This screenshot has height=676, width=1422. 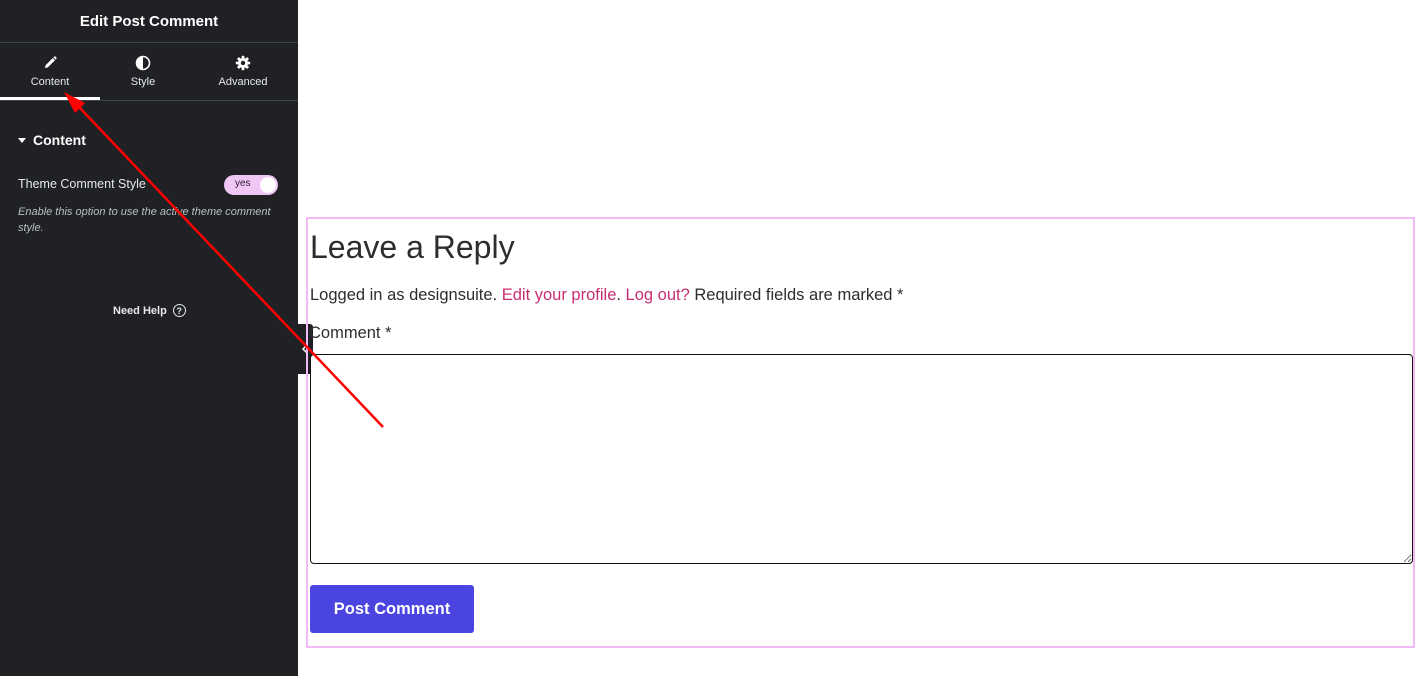 I want to click on caret-down-icon, so click(x=22, y=140).